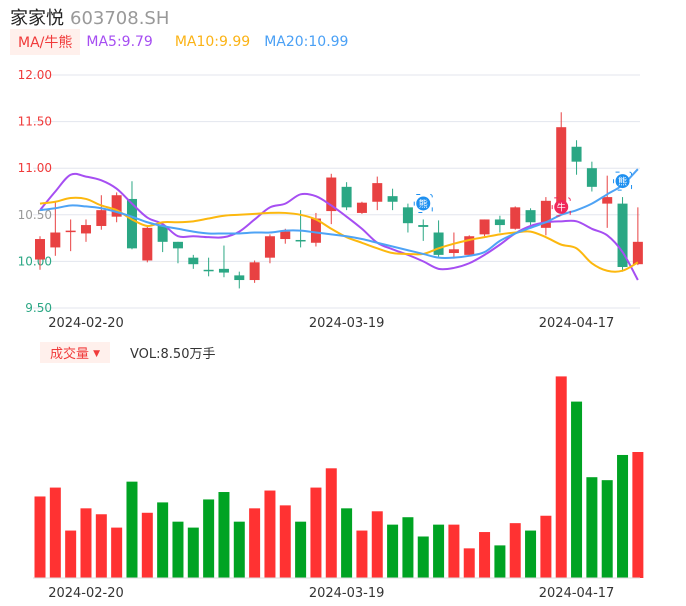 This screenshot has height=606, width=686. Describe the element at coordinates (38, 308) in the screenshot. I see `y-tick-label: 9.50` at that location.